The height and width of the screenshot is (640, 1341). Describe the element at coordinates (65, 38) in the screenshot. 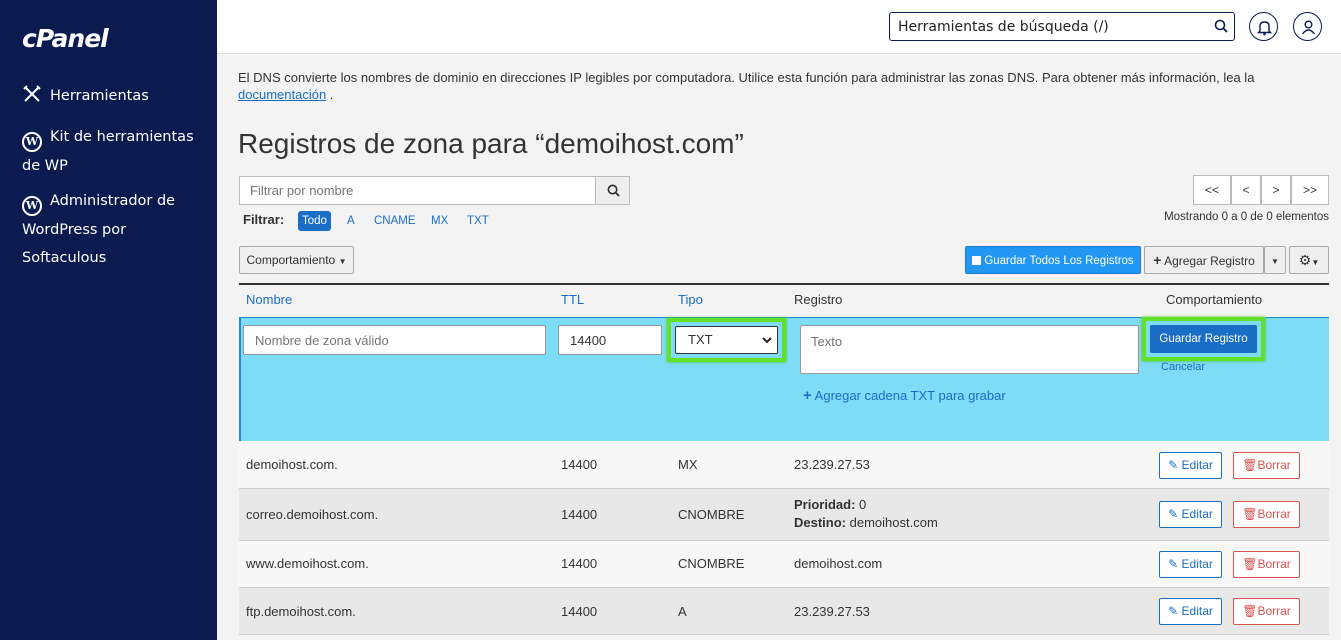

I see `cpanel-logo: cPanel` at that location.